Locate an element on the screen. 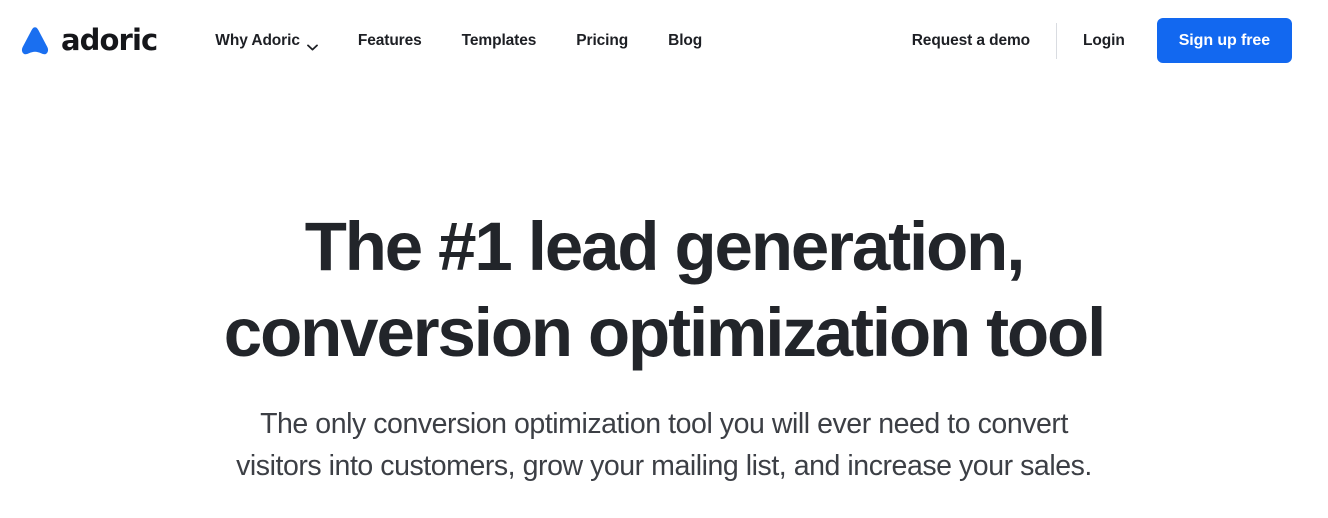 Image resolution: width=1328 pixels, height=518 pixels. nav-item-templates: Templates is located at coordinates (499, 41).